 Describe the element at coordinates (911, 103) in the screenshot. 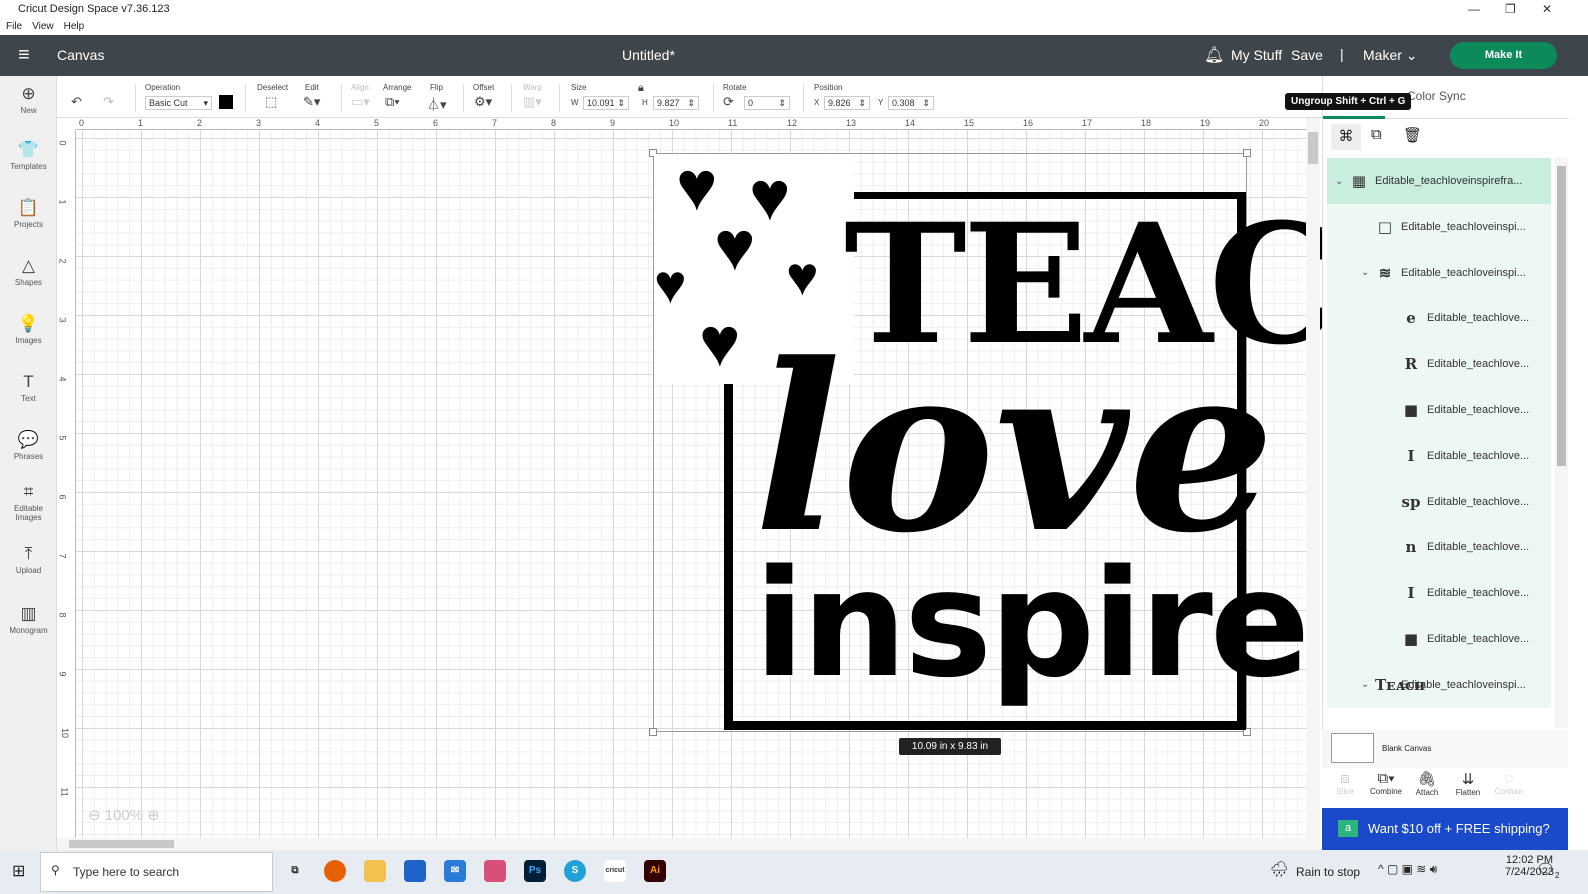

I see `y-input: 0.308 ⇕` at that location.